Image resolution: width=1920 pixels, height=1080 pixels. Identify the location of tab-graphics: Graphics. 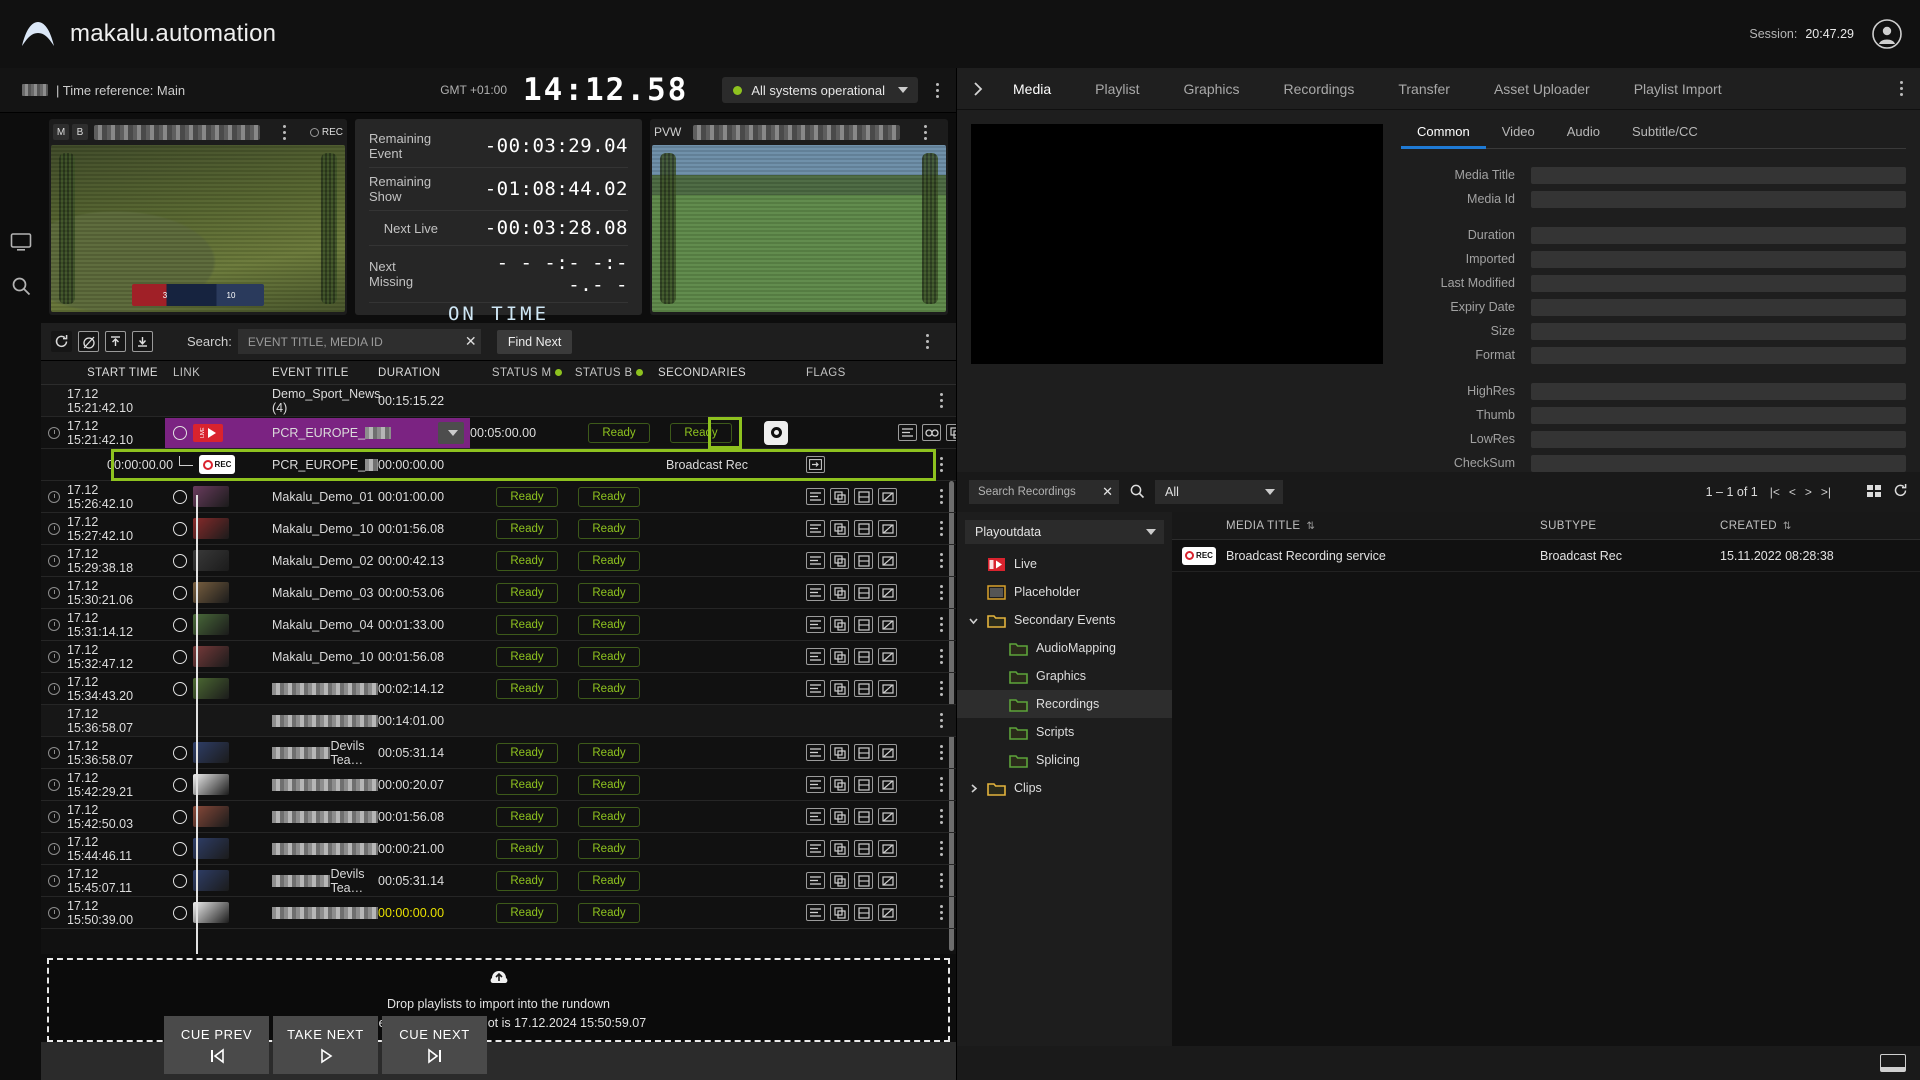
(1212, 89).